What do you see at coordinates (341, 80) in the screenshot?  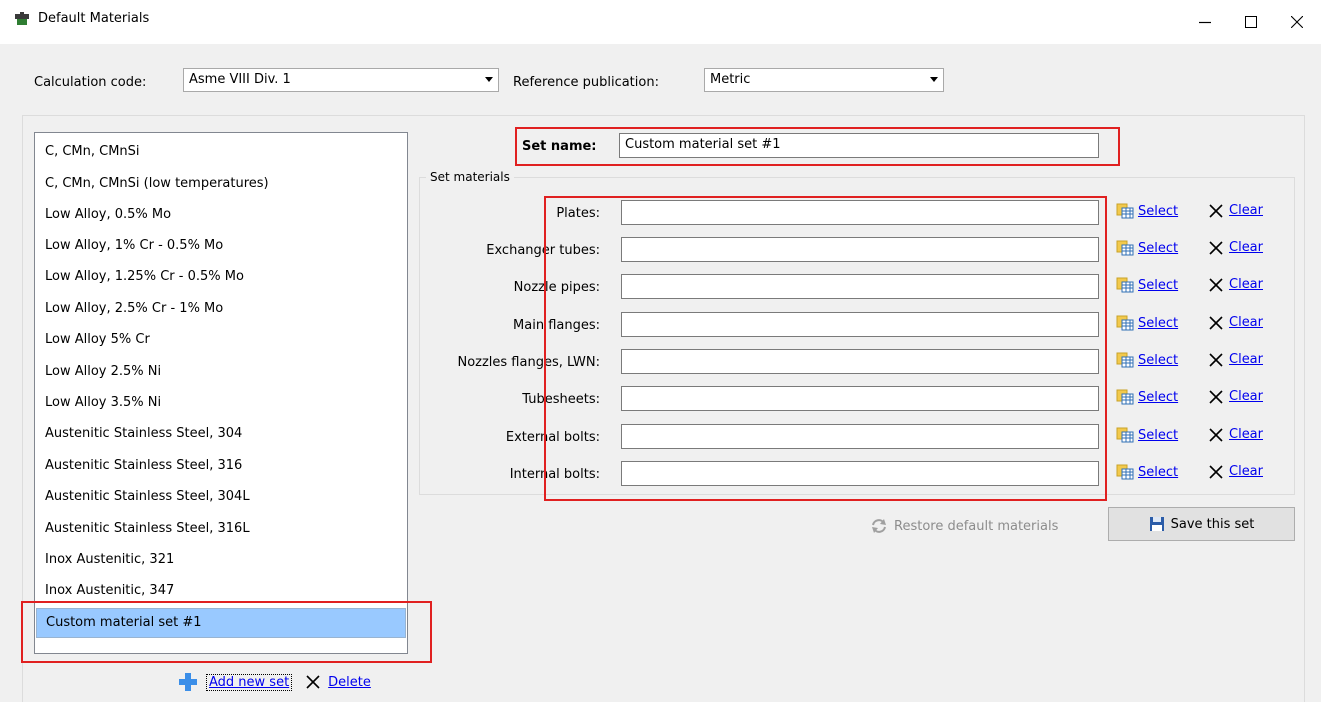 I see `calculation-code-combo: Asme VIII Div. 1` at bounding box center [341, 80].